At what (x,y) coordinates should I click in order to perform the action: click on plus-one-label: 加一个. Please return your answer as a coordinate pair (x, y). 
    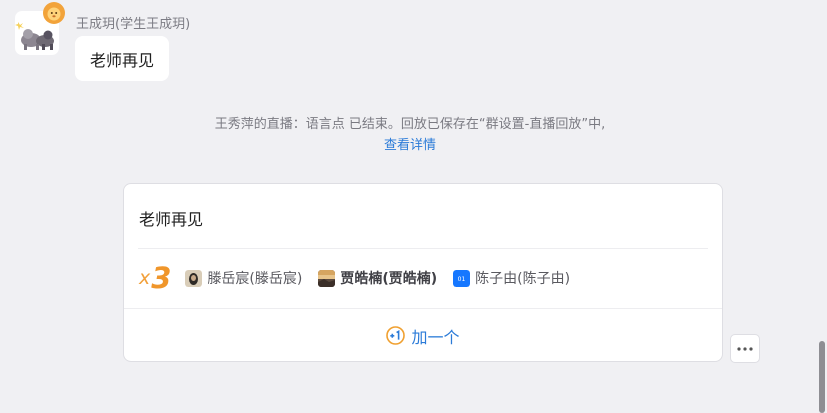
    Looking at the image, I should click on (435, 337).